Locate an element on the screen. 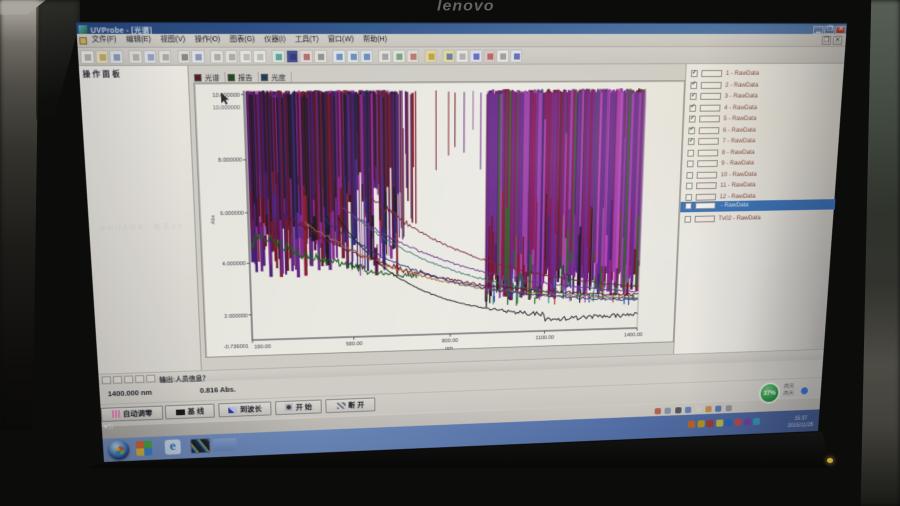 The width and height of the screenshot is (900, 506). svg-text: Abs is located at coordinates (214, 219).